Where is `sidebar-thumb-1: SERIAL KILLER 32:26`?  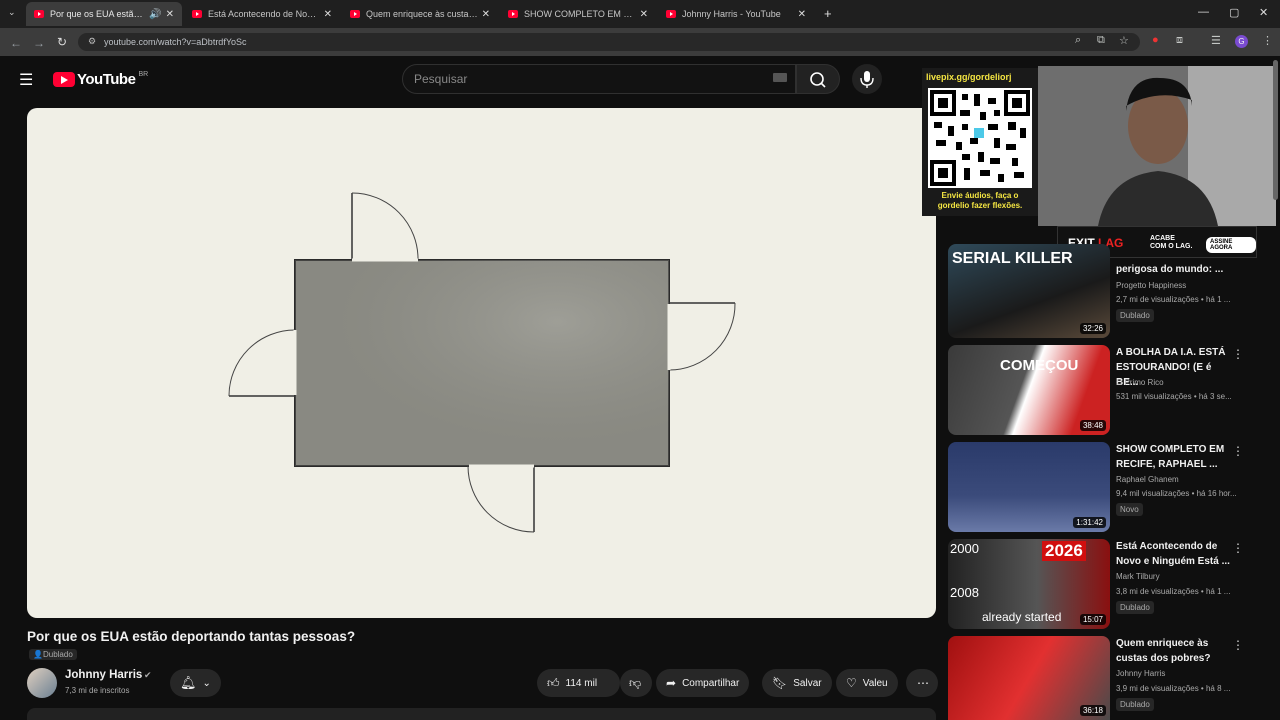
sidebar-thumb-1: SERIAL KILLER 32:26 is located at coordinates (1029, 291).